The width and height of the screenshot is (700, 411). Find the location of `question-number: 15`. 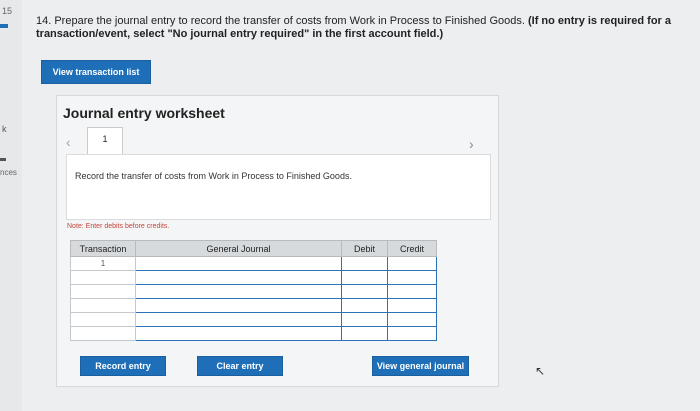

question-number: 15 is located at coordinates (7, 11).